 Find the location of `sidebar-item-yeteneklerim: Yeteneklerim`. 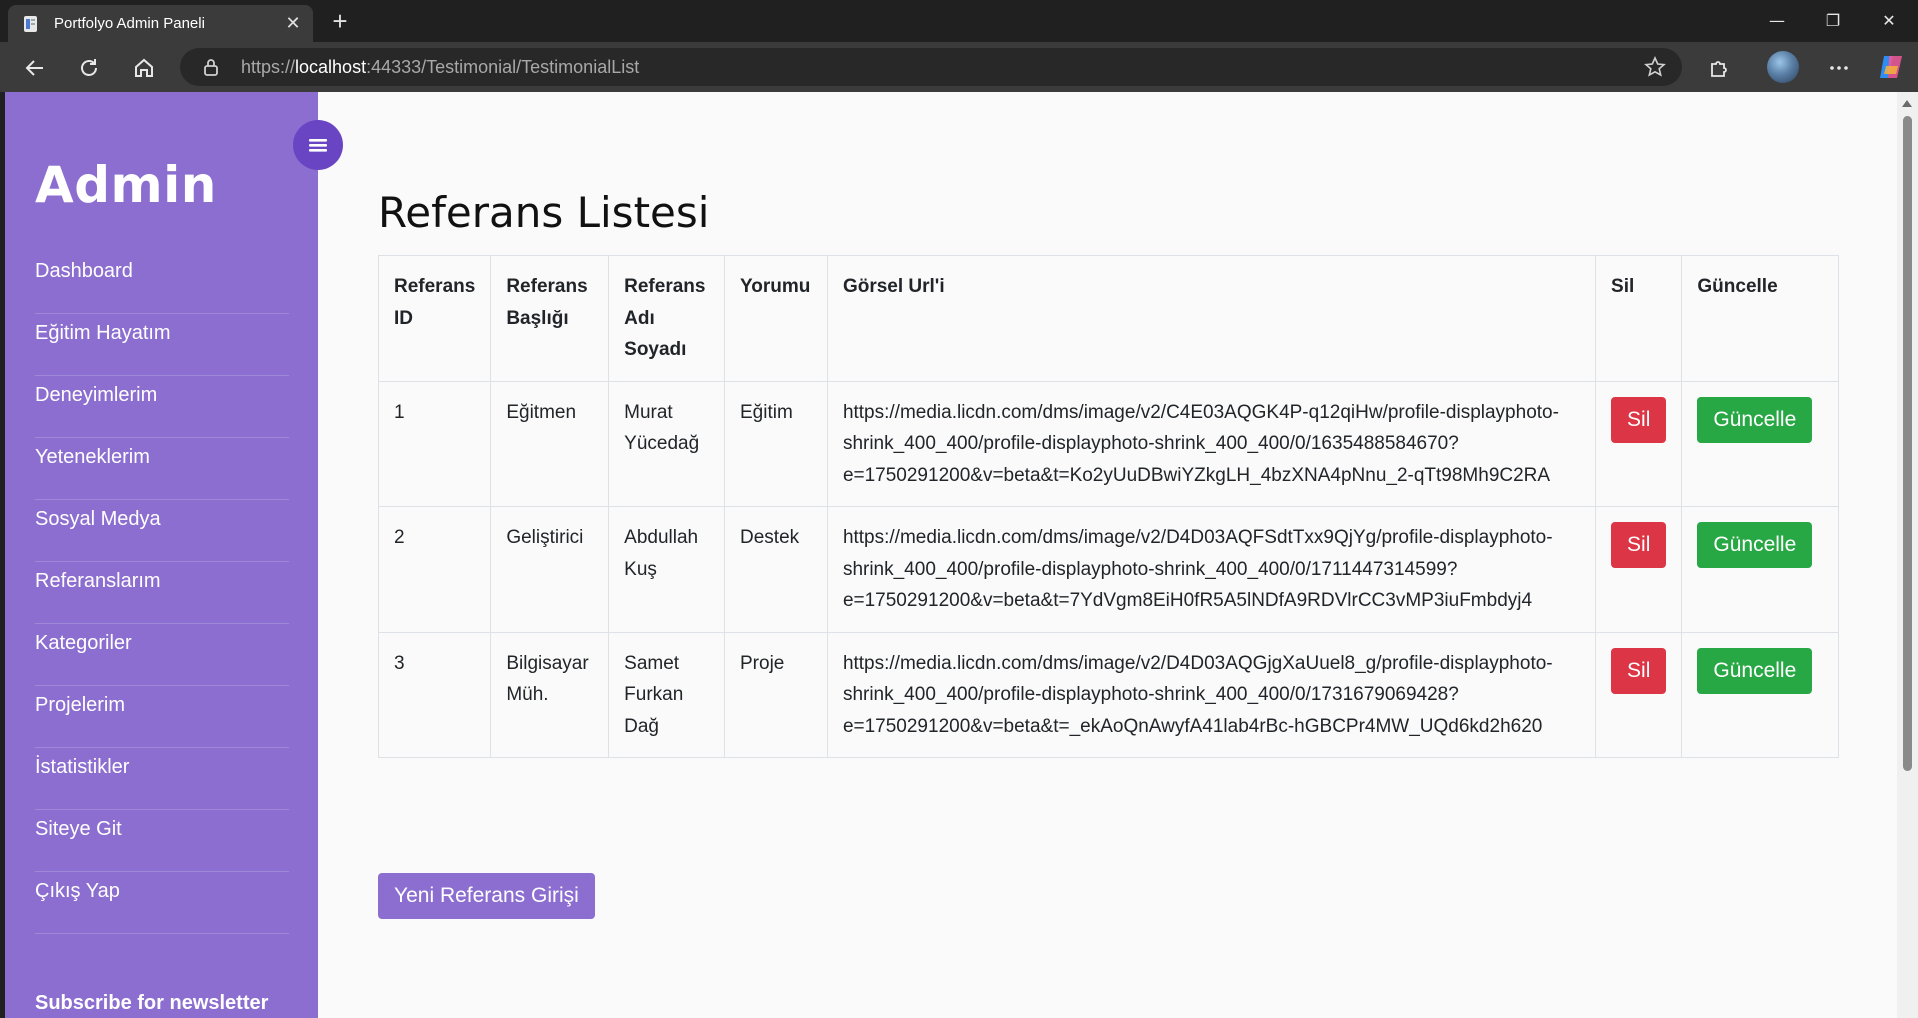

sidebar-item-yeteneklerim: Yeteneklerim is located at coordinates (162, 469).